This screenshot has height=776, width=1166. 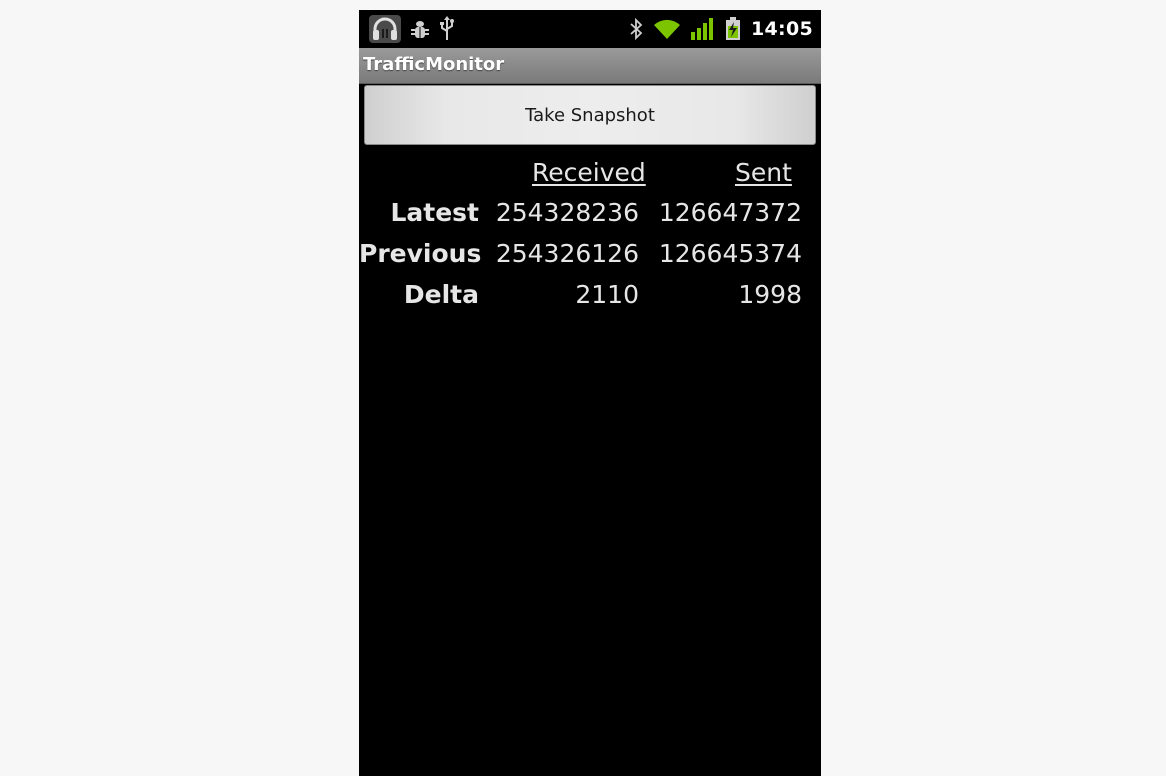 I want to click on status-clock: 14:05, so click(x=782, y=29).